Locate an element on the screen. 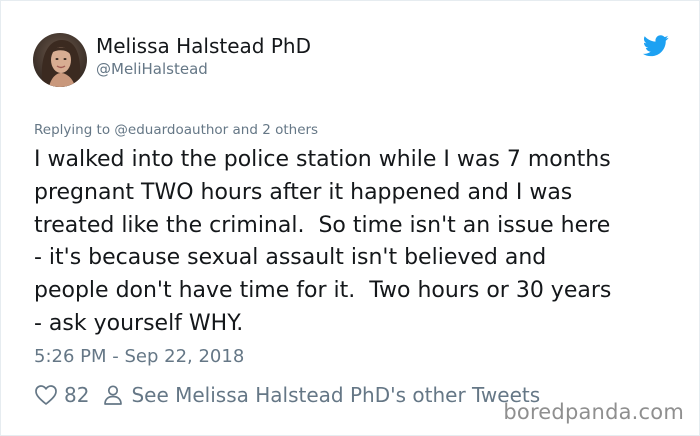 The image size is (700, 436). tweet-timestamp: 5:26 PM - Sep 22, 2018 is located at coordinates (139, 356).